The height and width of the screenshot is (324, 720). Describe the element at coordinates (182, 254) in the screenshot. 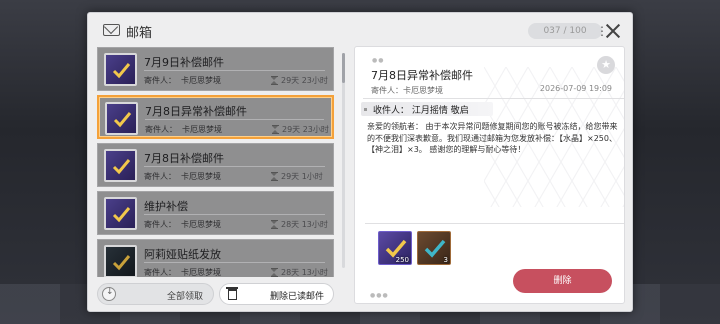

I see `mail-title: 阿莉娅贴纸发放` at that location.